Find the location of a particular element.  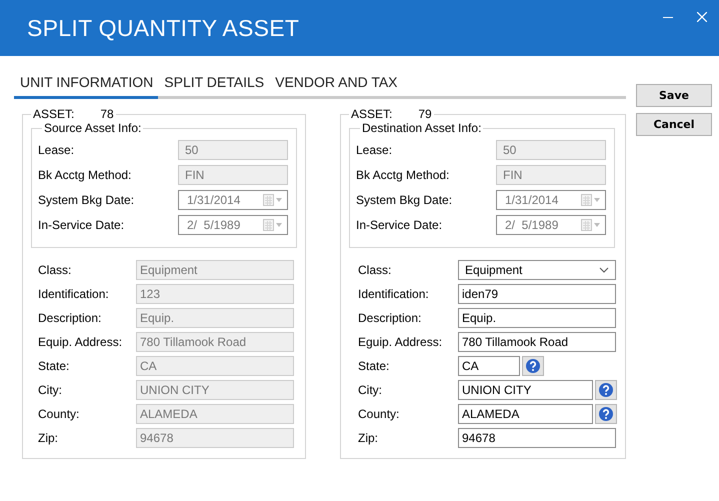

input-field: iden79 is located at coordinates (537, 294).